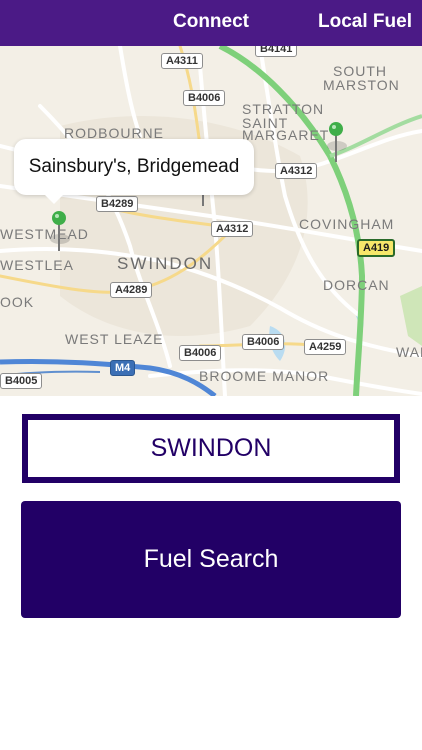  What do you see at coordinates (325, 347) in the screenshot?
I see `road-label: A4259` at bounding box center [325, 347].